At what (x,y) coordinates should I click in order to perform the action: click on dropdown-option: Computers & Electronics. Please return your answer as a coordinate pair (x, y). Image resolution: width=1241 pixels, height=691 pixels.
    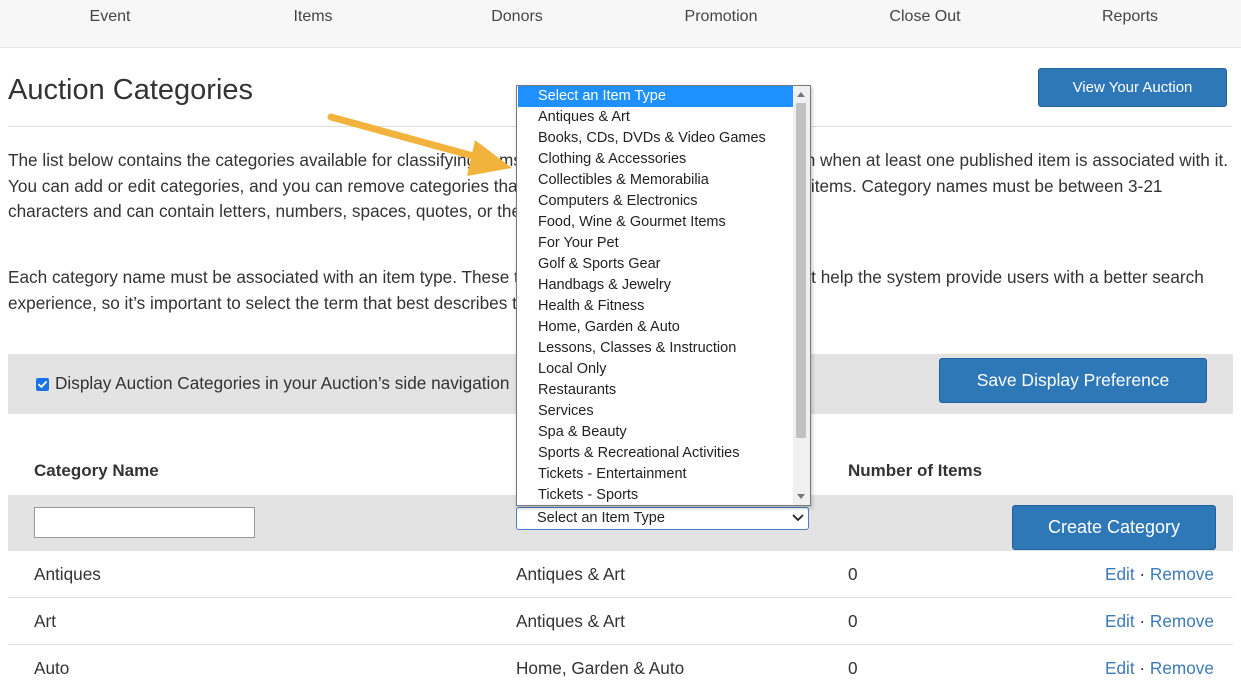
    Looking at the image, I should click on (656, 201).